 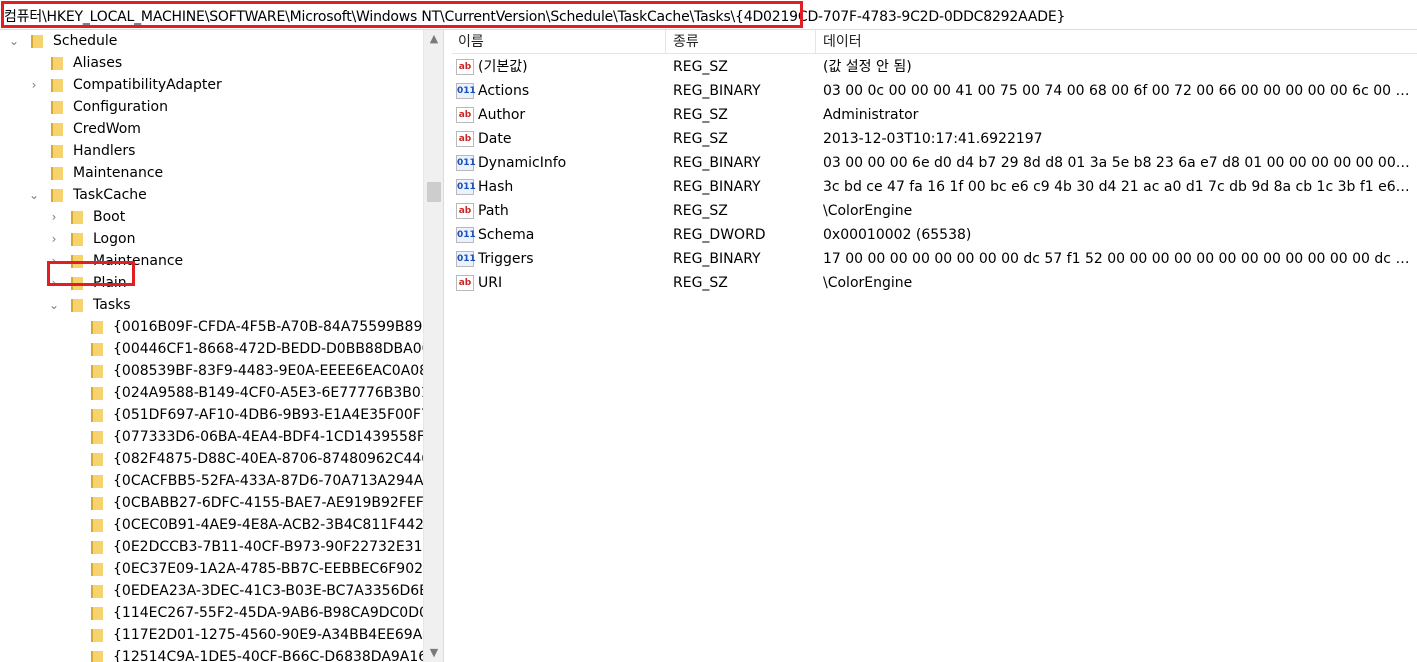 I want to click on tree-item: Aliases, so click(x=221, y=63).